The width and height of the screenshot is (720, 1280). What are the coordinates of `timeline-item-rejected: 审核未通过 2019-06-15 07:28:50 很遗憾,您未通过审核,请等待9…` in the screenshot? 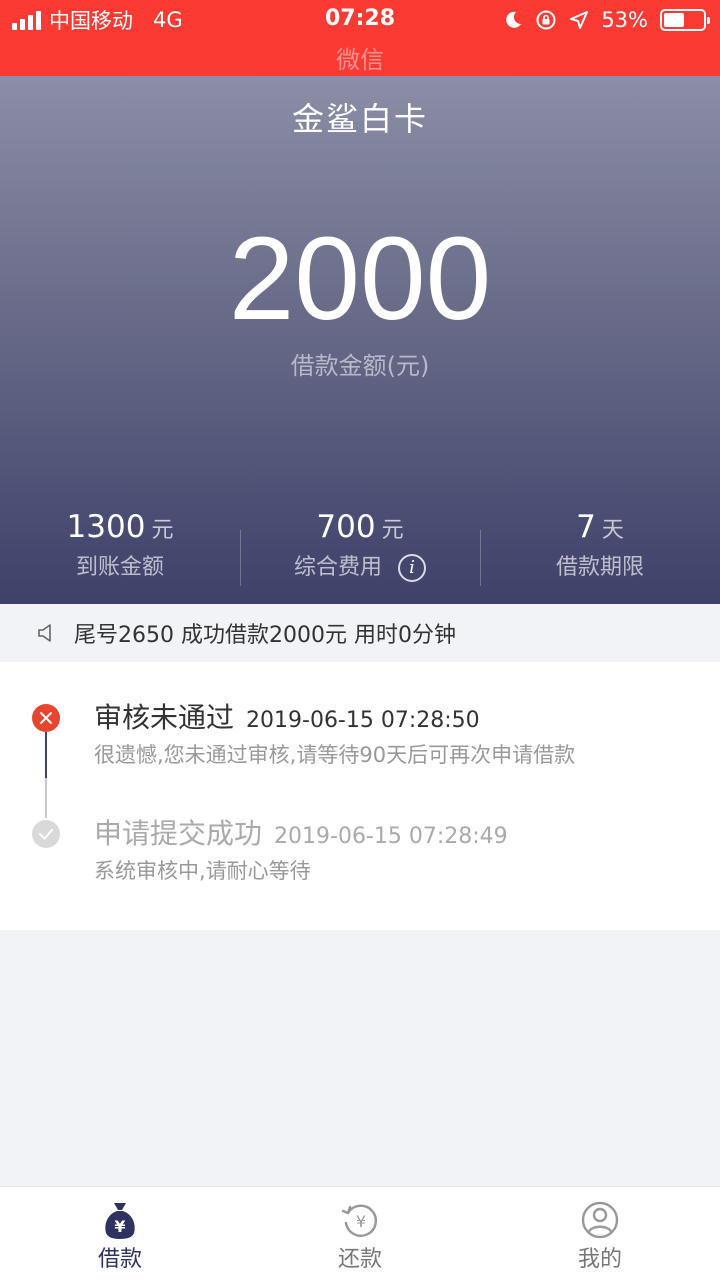 It's located at (334, 735).